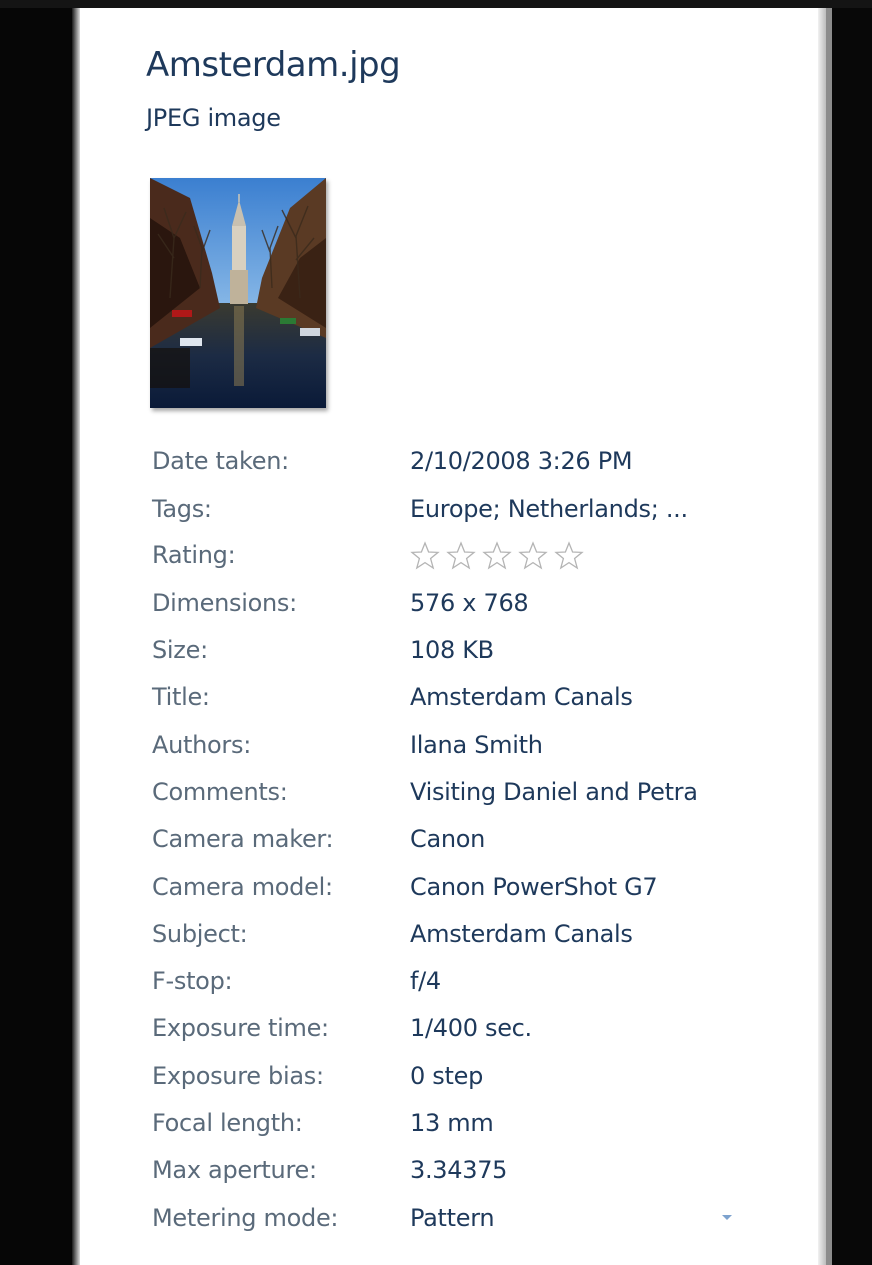  I want to click on property-row-max-aperture: Max aperture: 3.34375, so click(452, 1176).